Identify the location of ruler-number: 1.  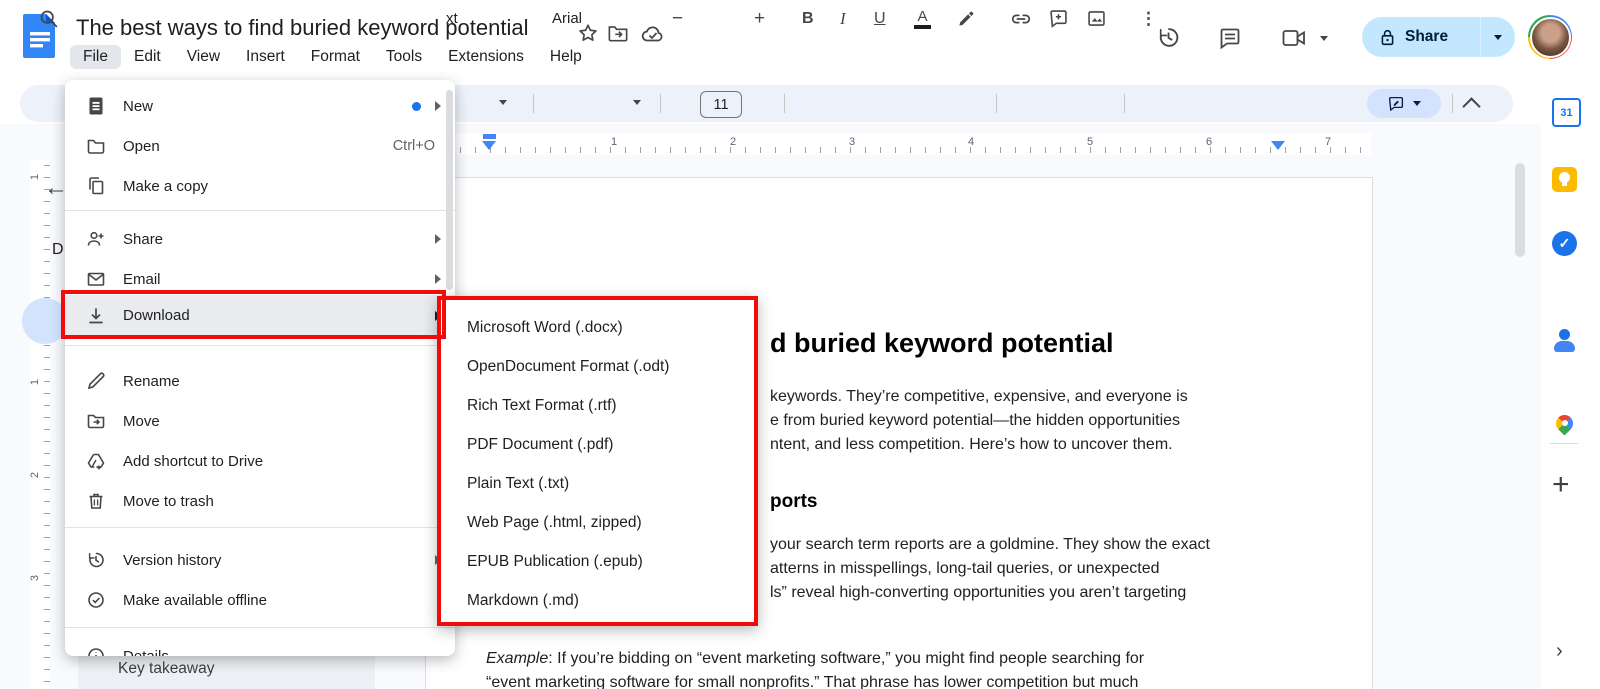
(35, 382).